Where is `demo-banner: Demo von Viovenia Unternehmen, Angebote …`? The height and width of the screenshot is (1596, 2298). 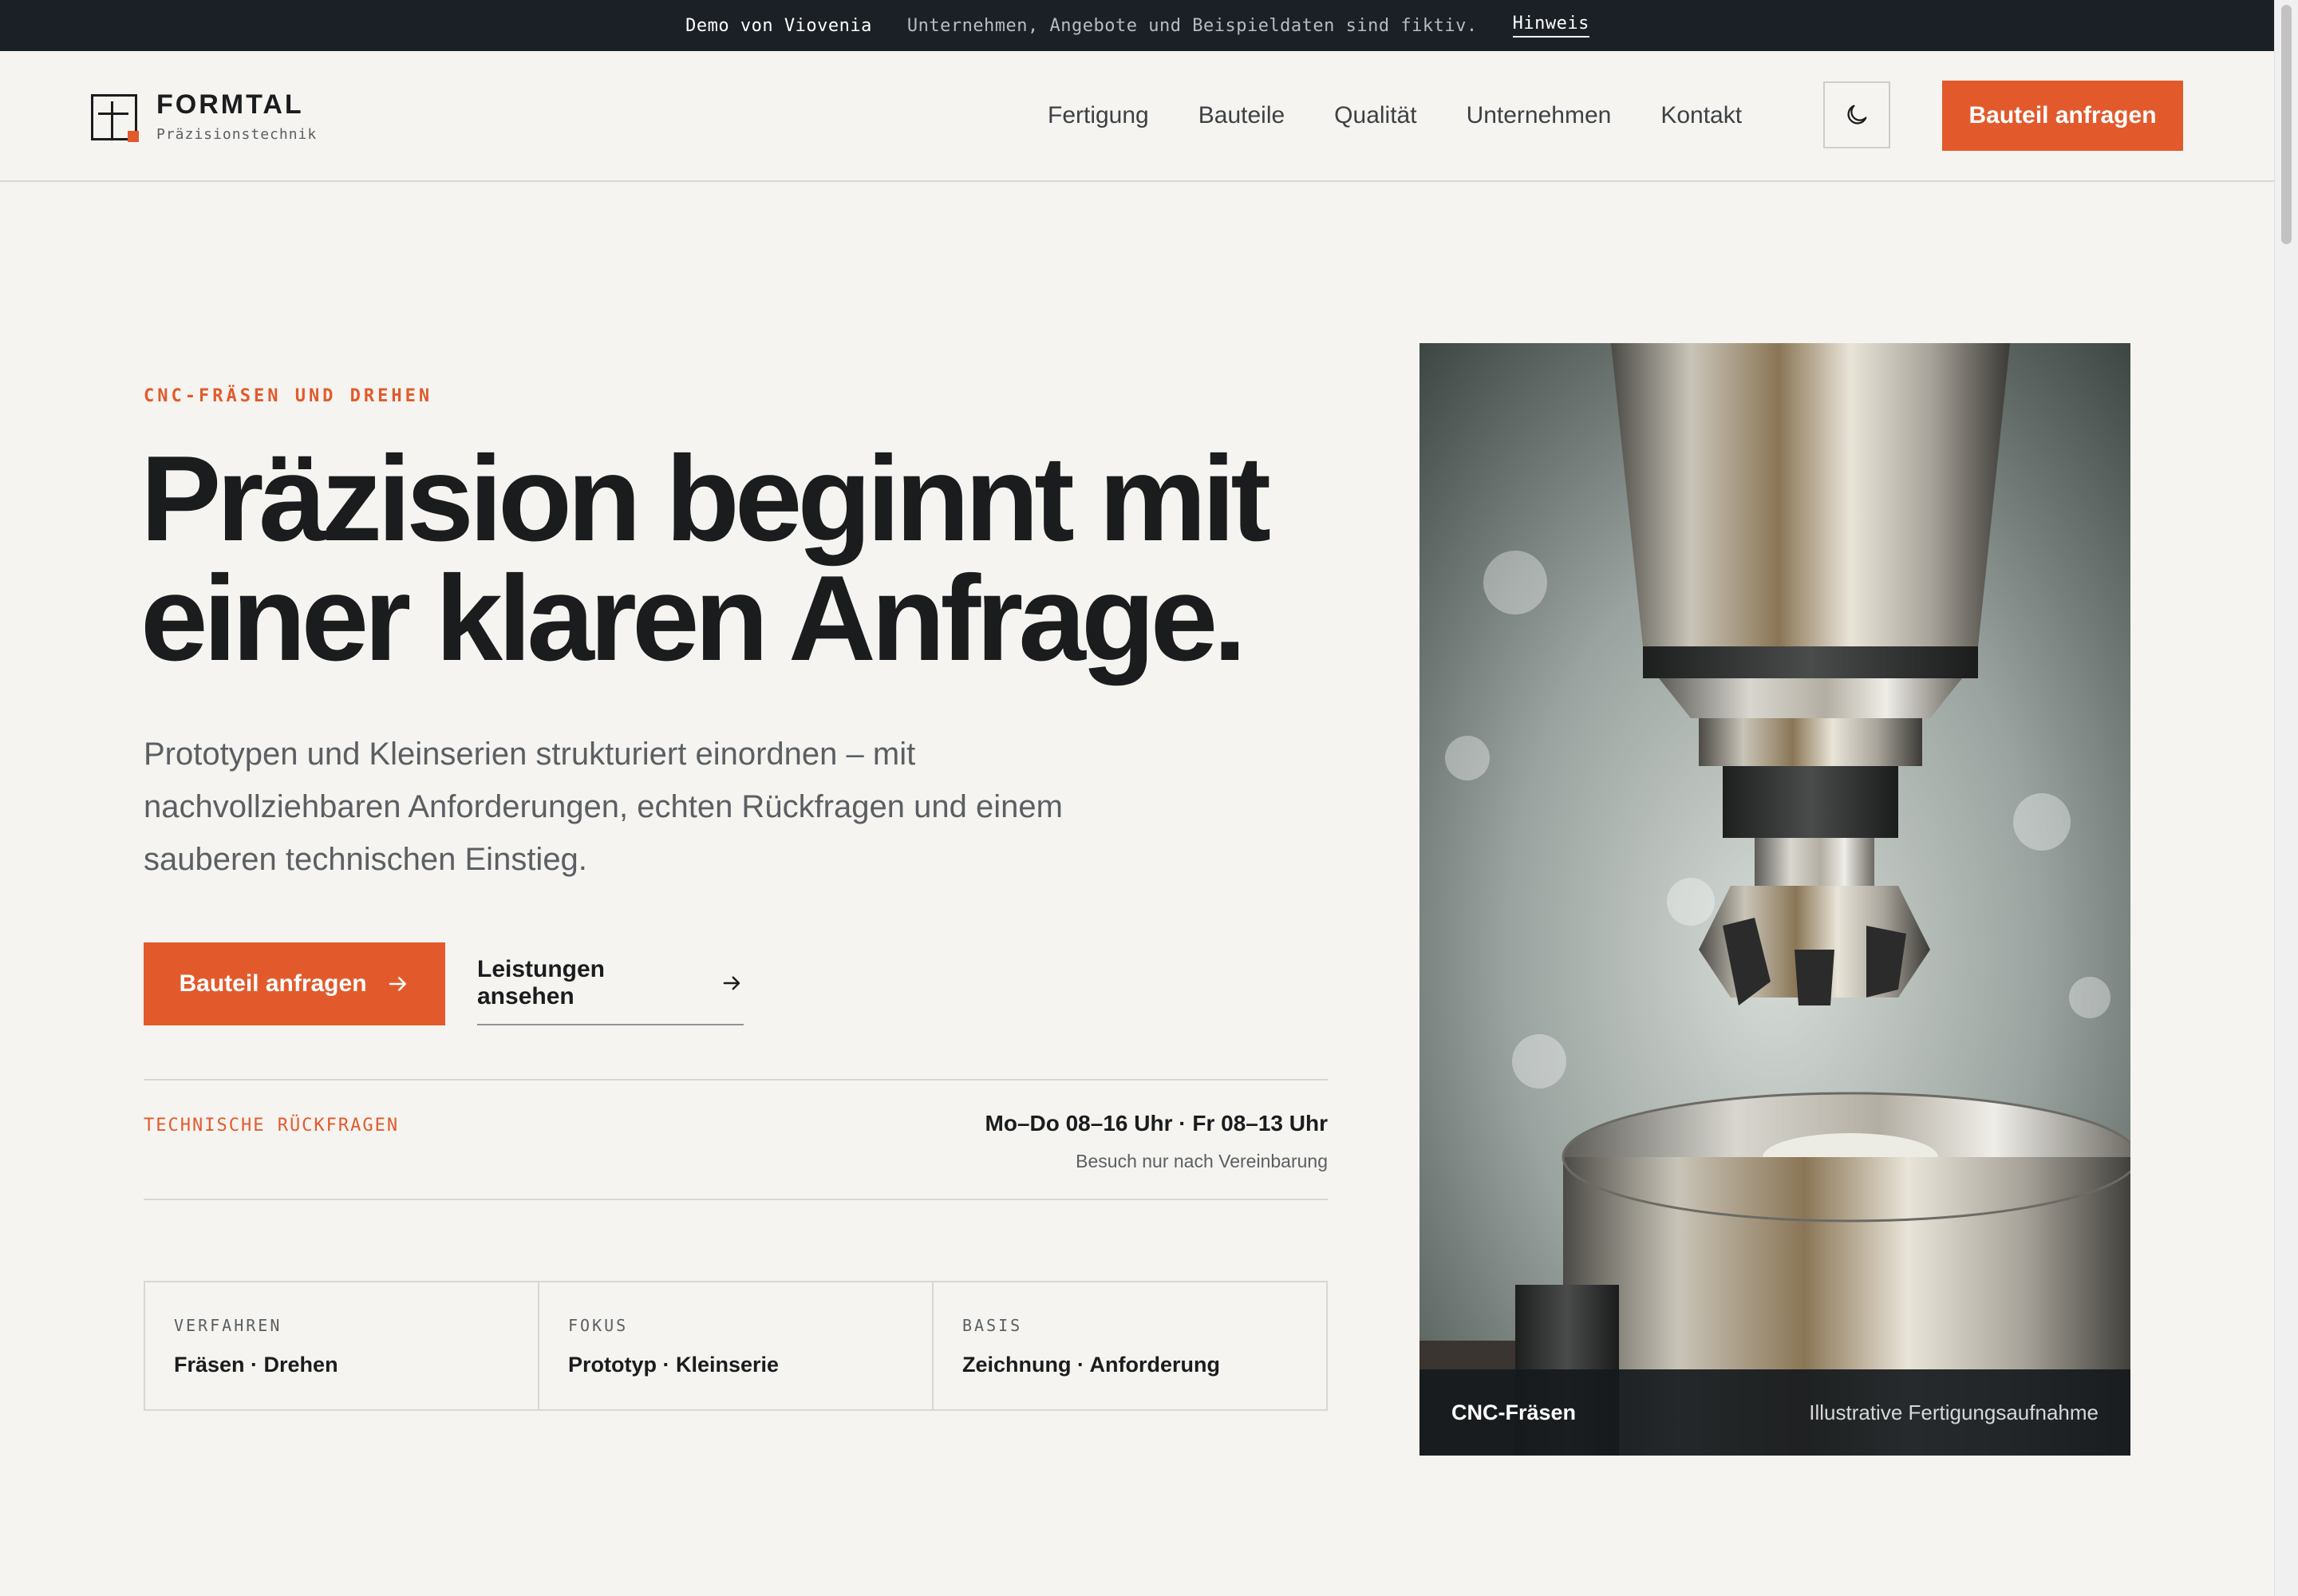
demo-banner: Demo von Viovenia Unternehmen, Angebote … is located at coordinates (1138, 25).